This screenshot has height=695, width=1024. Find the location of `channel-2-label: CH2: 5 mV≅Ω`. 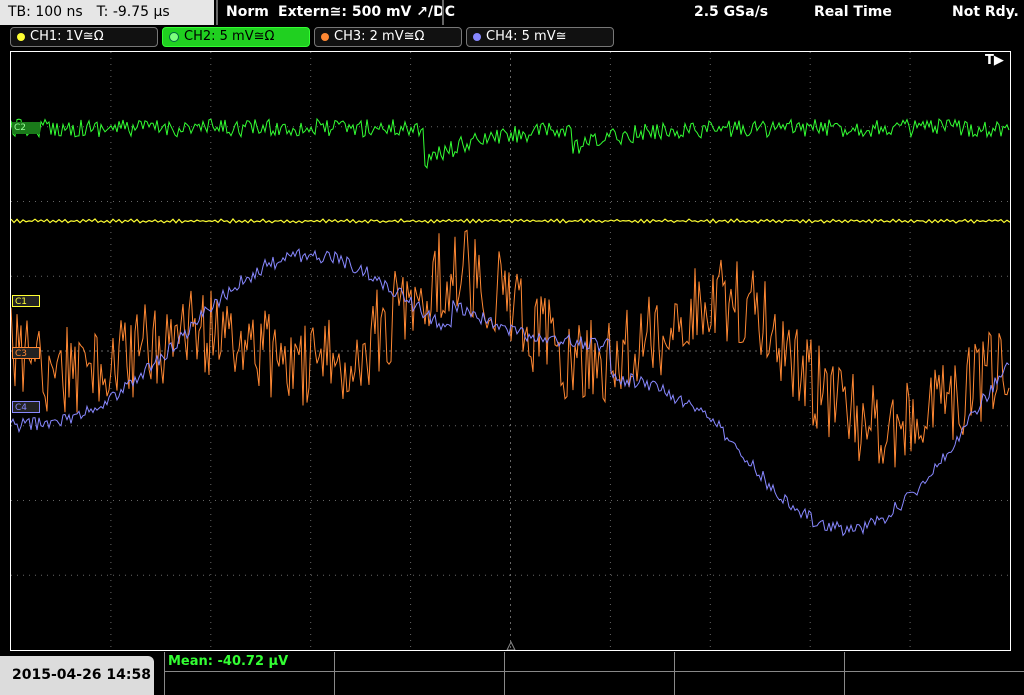

channel-2-label: CH2: 5 mV≅Ω is located at coordinates (229, 36).